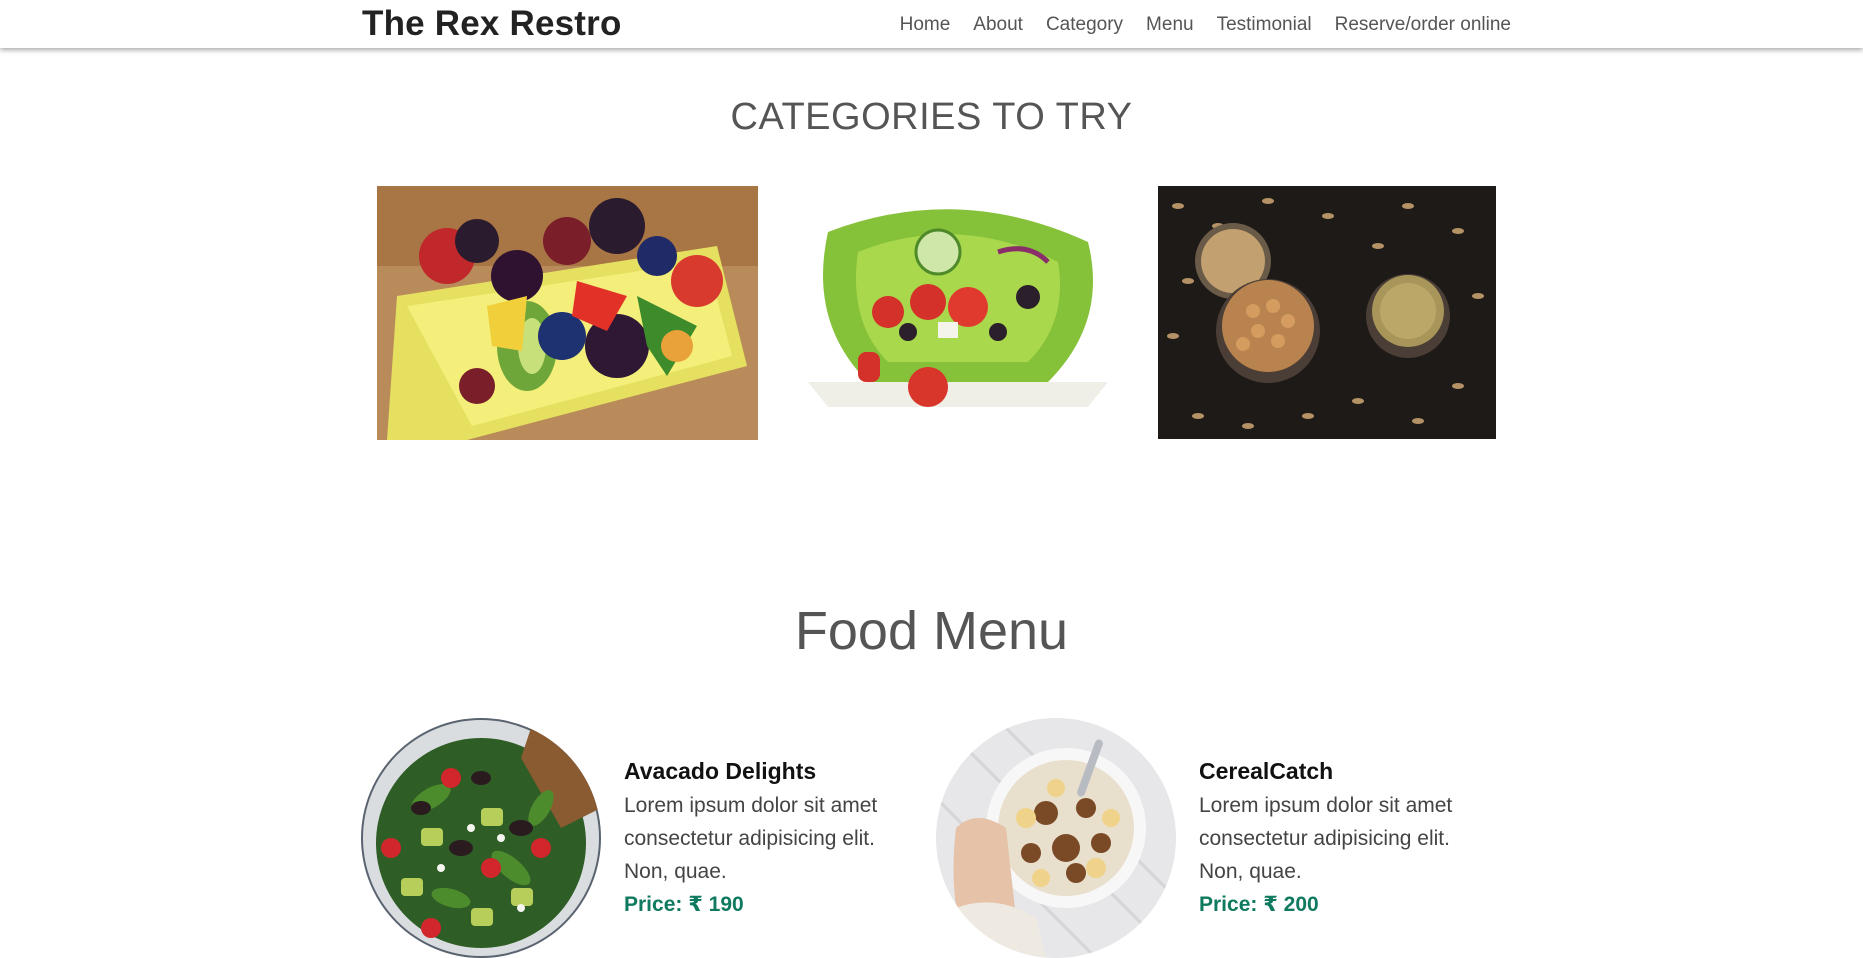  What do you see at coordinates (998, 25) in the screenshot?
I see `nav-link-about: About` at bounding box center [998, 25].